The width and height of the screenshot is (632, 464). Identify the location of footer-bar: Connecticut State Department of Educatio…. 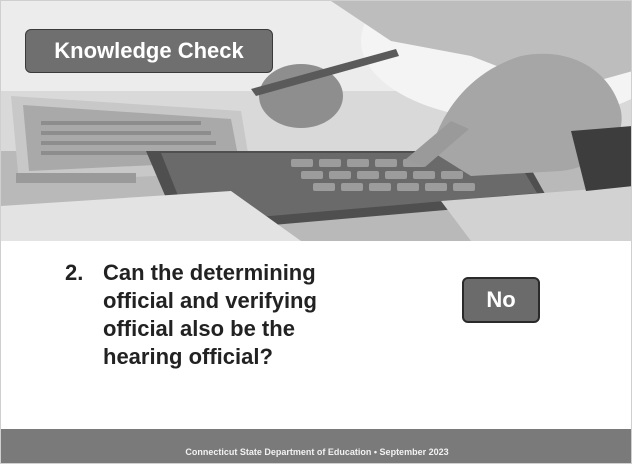
(316, 446).